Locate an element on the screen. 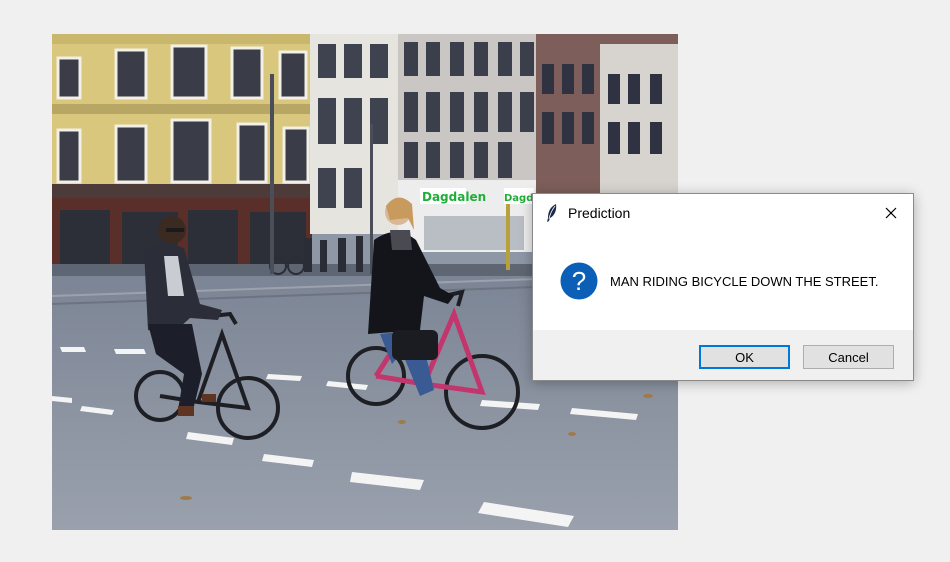 The image size is (950, 562). svg-text: Dagd is located at coordinates (518, 198).